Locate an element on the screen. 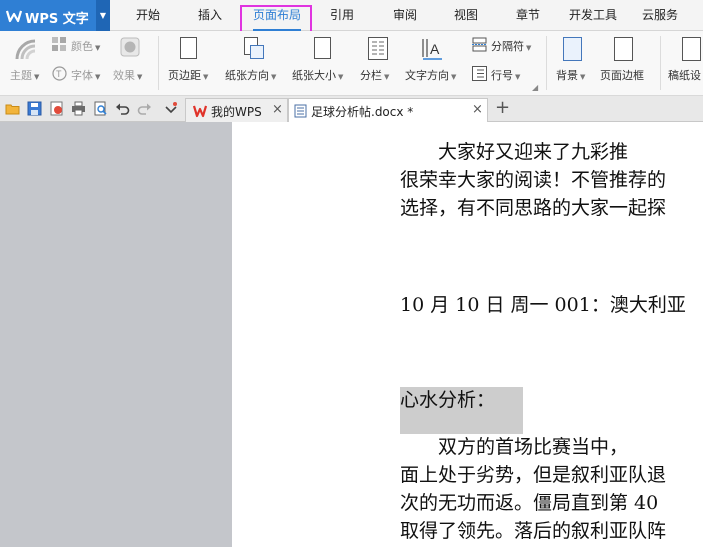 Image resolution: width=703 pixels, height=547 pixels. redo-icon is located at coordinates (144, 108).